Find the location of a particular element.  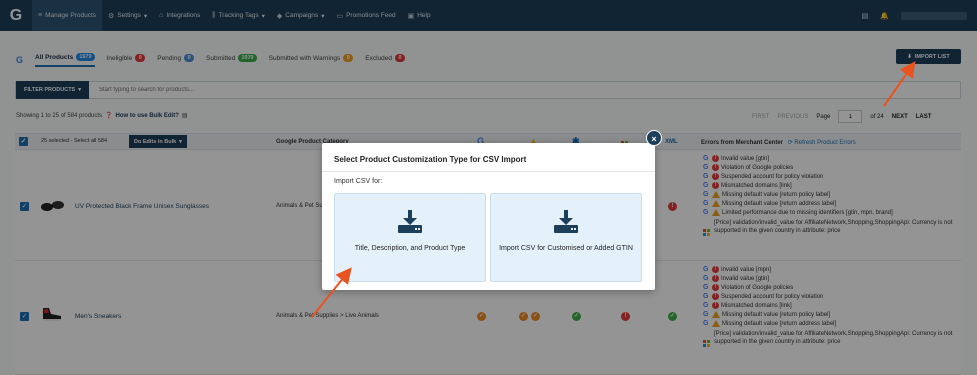

divider is located at coordinates (488, 171).